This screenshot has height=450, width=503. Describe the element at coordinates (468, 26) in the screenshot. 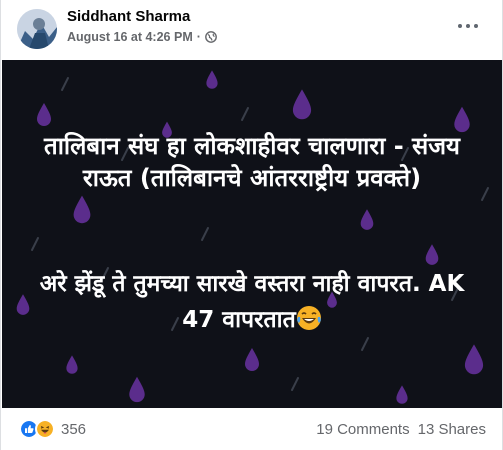

I see `more-options-icon` at that location.